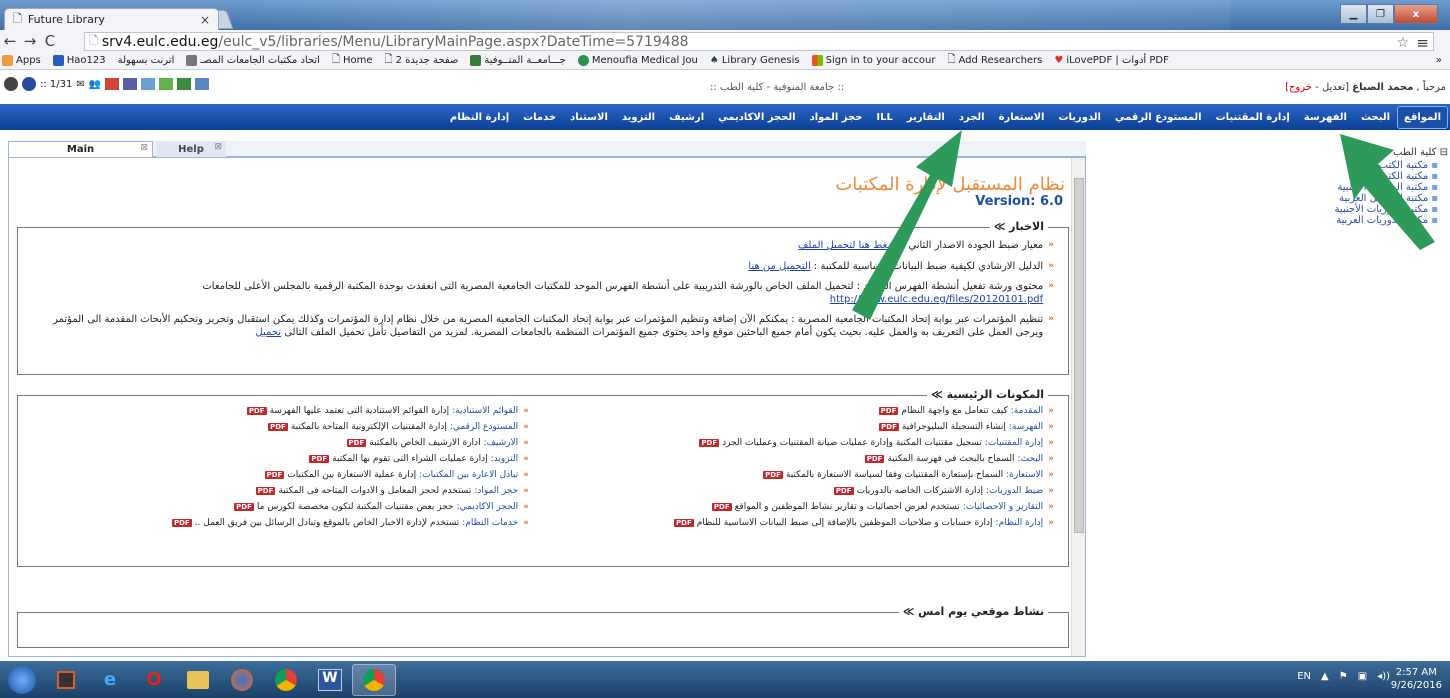  What do you see at coordinates (1325, 676) in the screenshot?
I see `tray-expand-icon: ▲` at bounding box center [1325, 676].